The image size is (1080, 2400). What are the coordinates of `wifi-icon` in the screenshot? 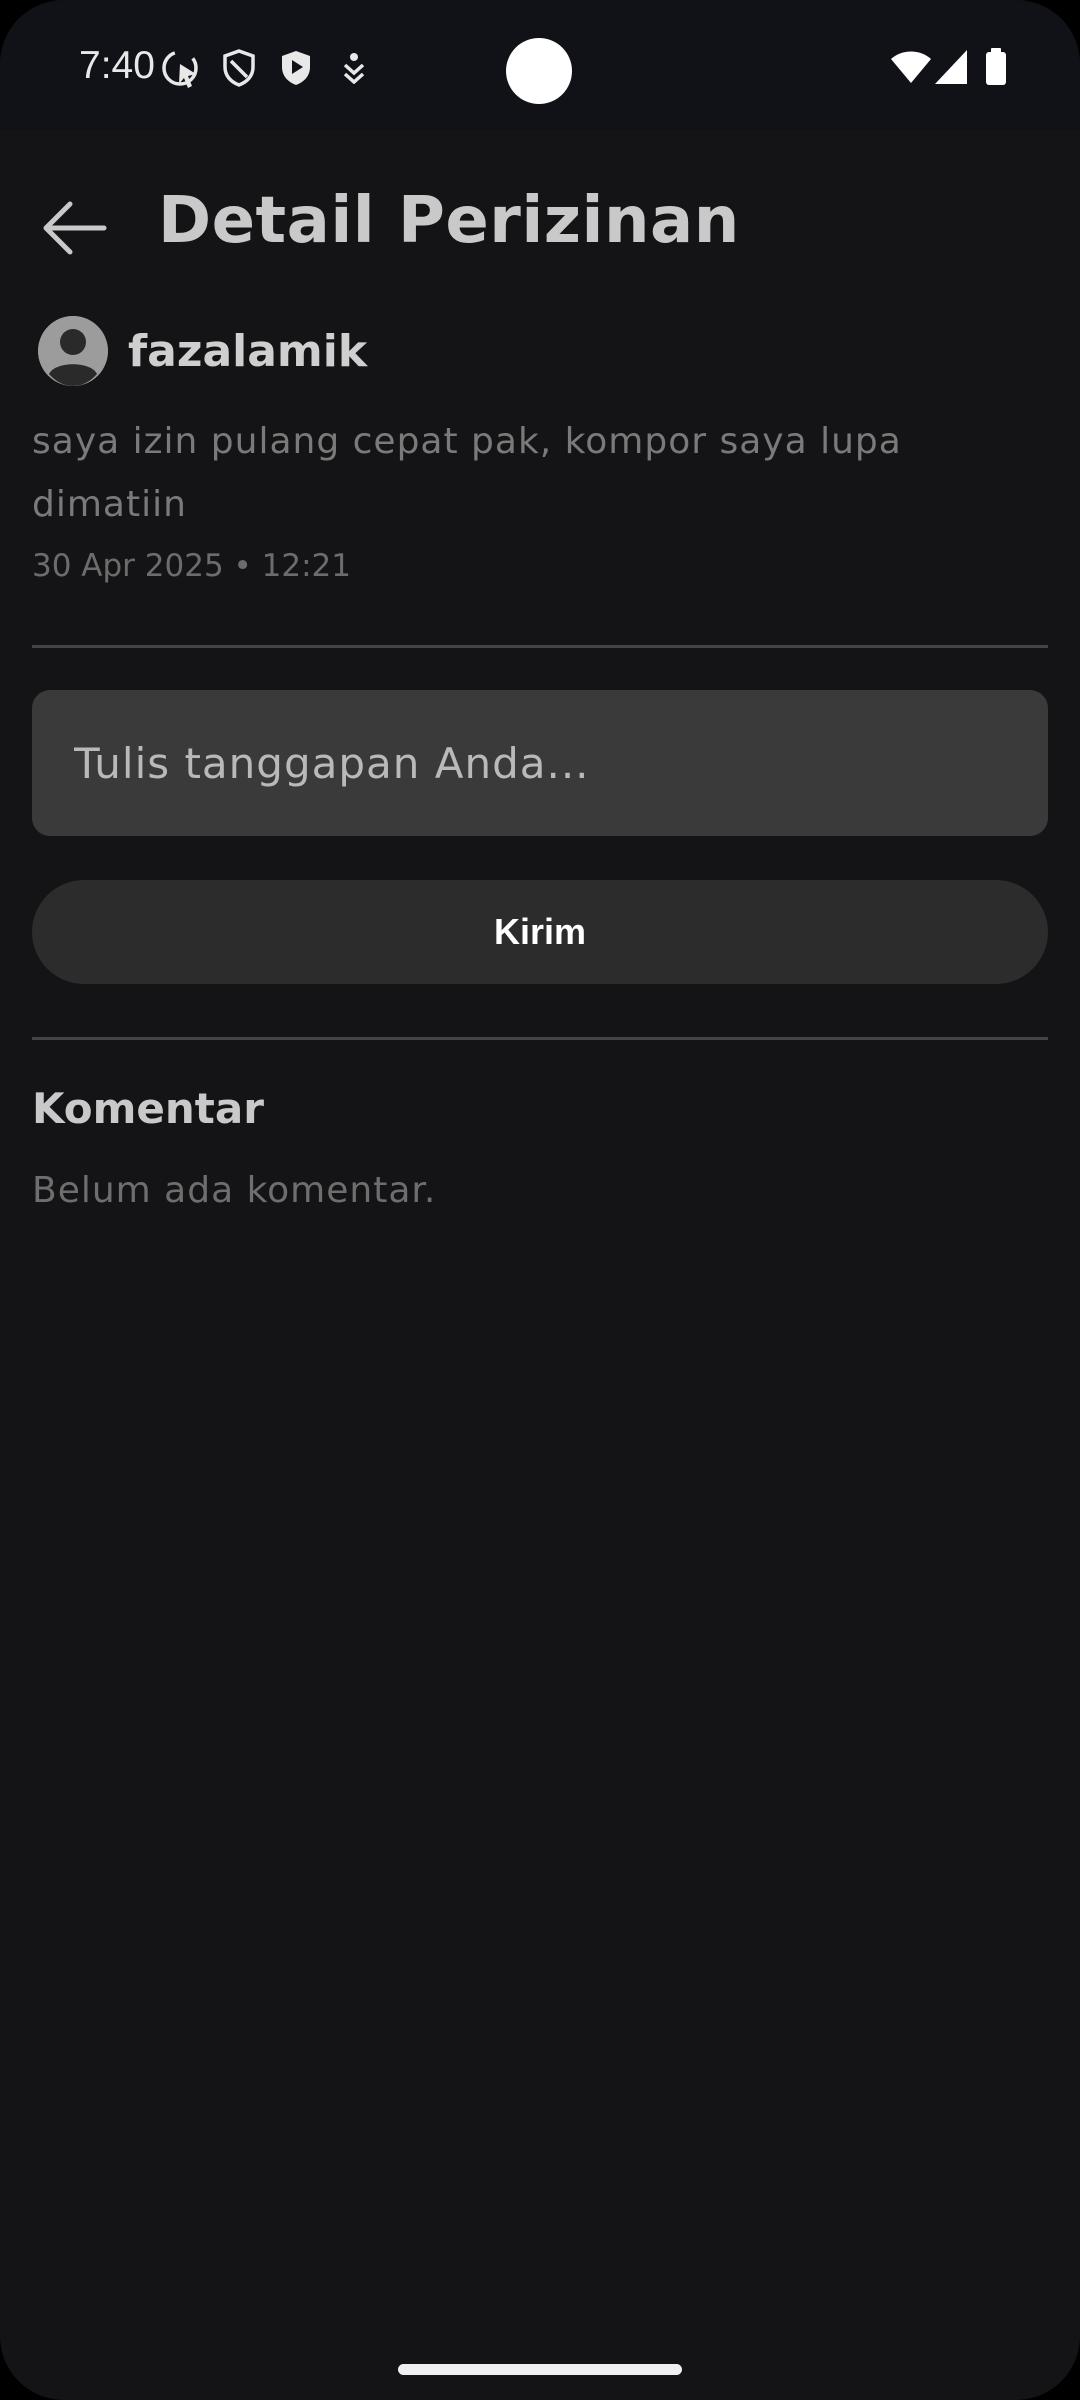 It's located at (911, 69).